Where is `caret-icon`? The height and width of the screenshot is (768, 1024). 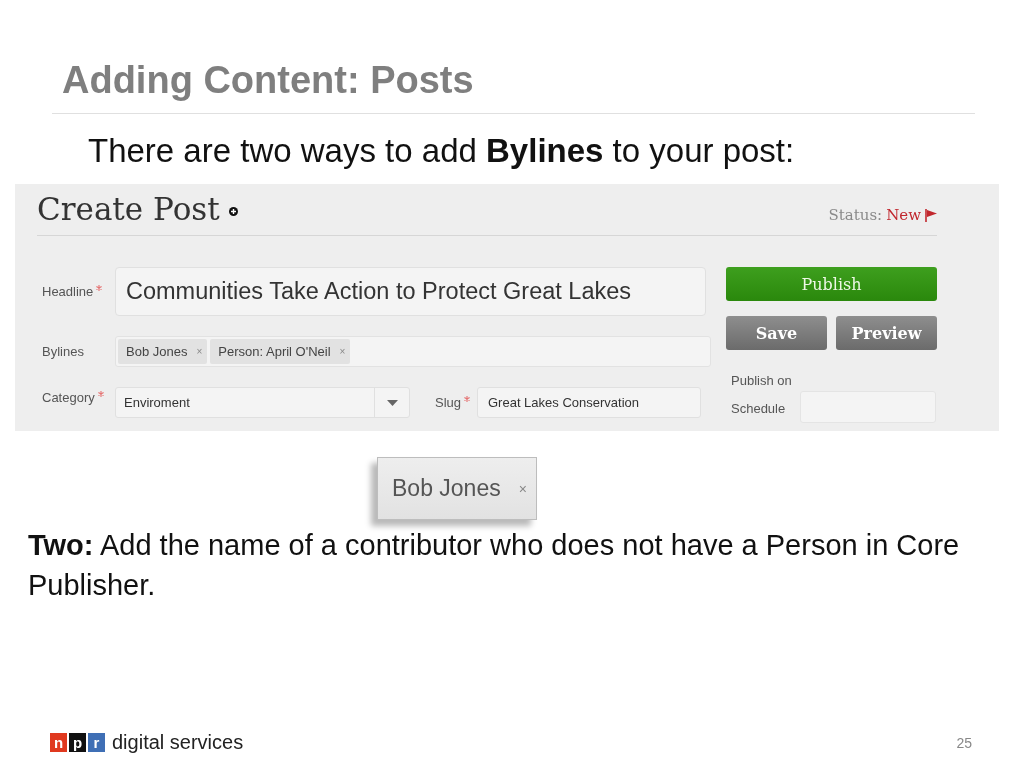
caret-icon is located at coordinates (392, 402).